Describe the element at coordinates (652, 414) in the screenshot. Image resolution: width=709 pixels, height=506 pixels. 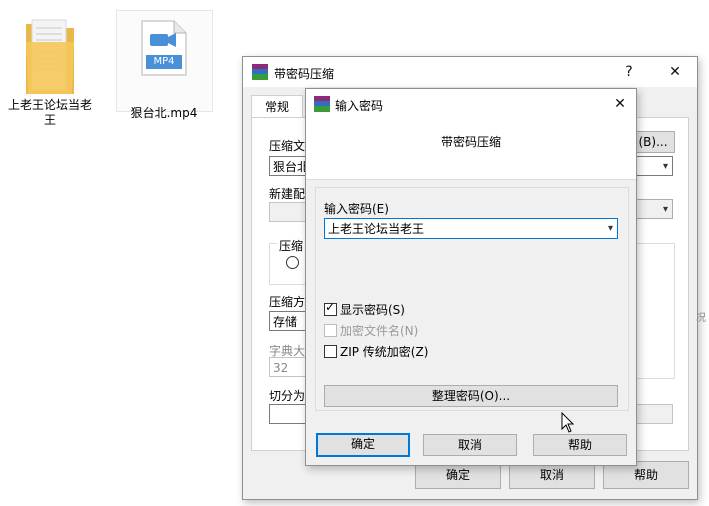
I see `right-bottom-field` at that location.